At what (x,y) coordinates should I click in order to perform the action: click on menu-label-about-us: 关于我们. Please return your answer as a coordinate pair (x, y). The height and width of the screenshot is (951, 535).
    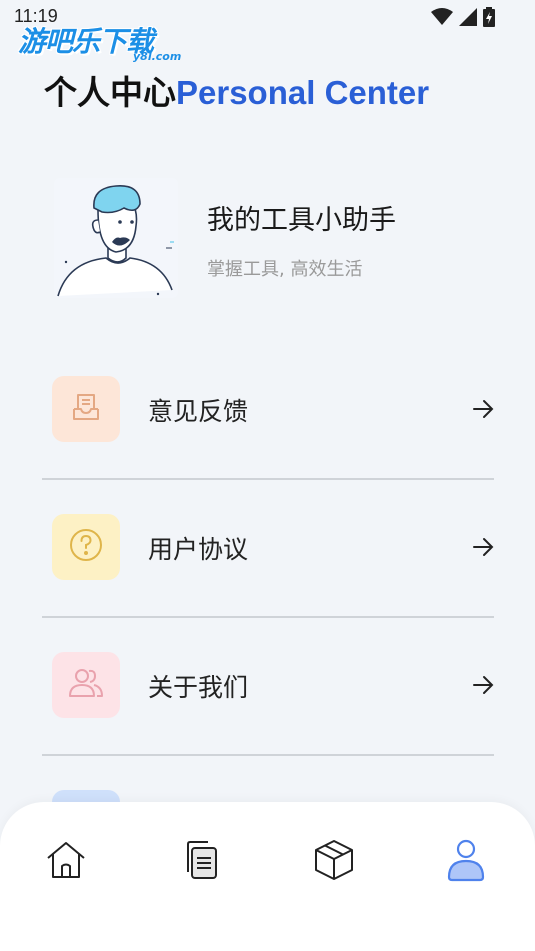
    Looking at the image, I should click on (198, 687).